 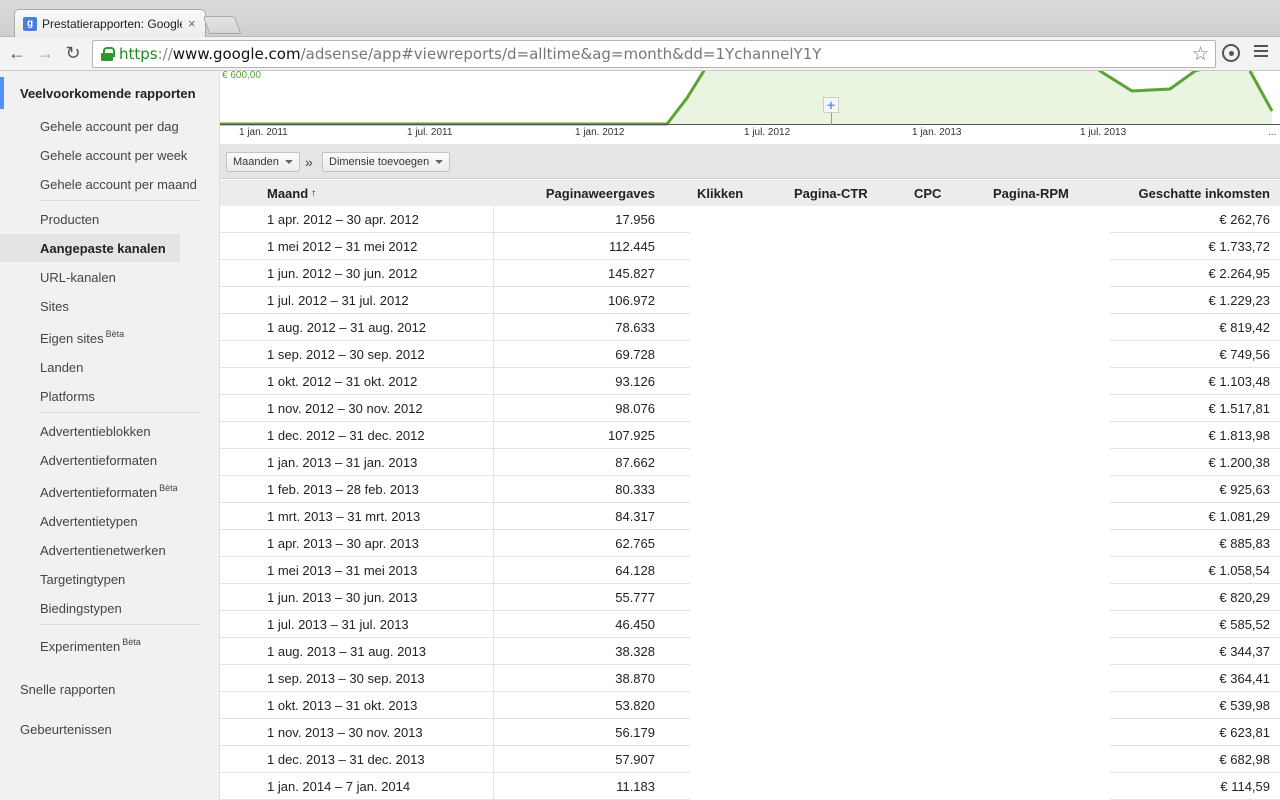 What do you see at coordinates (592, 543) in the screenshot?
I see `cell-pageviews: 62.765` at bounding box center [592, 543].